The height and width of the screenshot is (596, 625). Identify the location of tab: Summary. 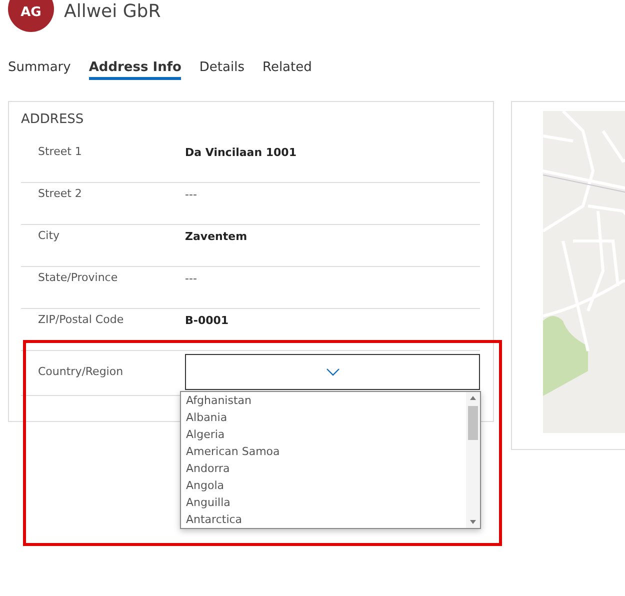
(39, 70).